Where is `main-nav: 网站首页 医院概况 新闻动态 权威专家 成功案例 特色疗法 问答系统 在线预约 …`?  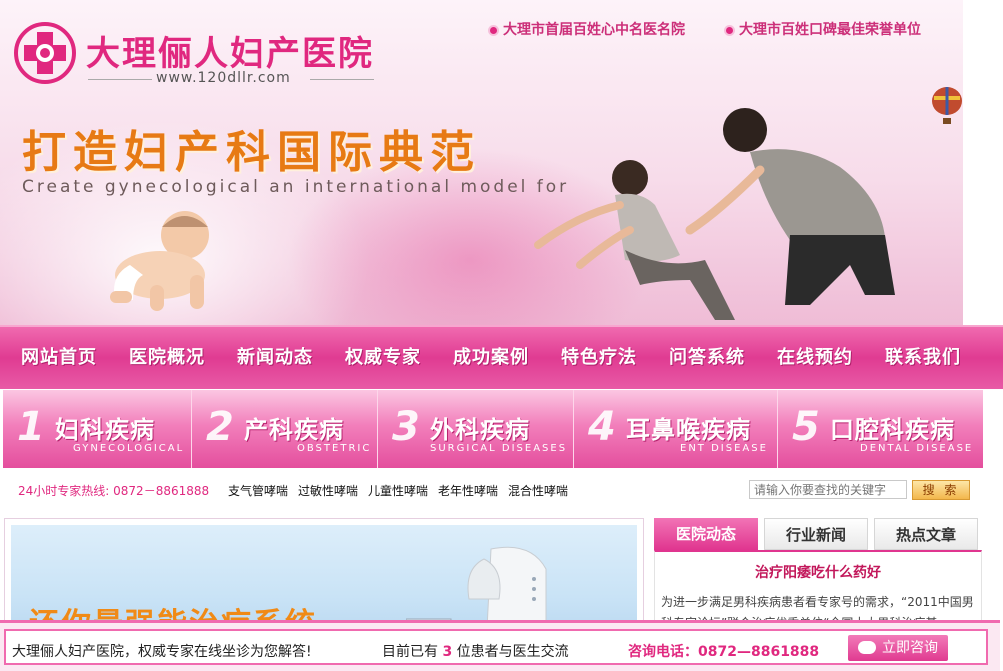 main-nav: 网站首页 医院概况 新闻动态 权威专家 成功案例 特色疗法 问答系统 在线预约 … is located at coordinates (501, 357).